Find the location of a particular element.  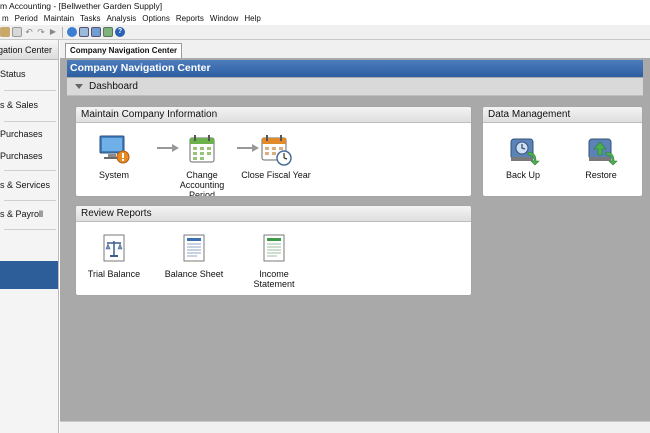

review-reports-panel-title: Review Reports is located at coordinates (273, 214).